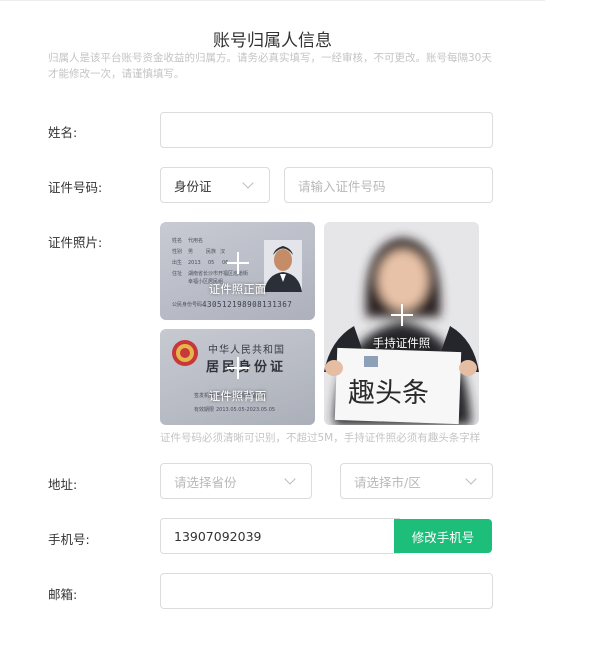 The height and width of the screenshot is (649, 600). What do you see at coordinates (177, 262) in the screenshot?
I see `svg-text: 出生` at bounding box center [177, 262].